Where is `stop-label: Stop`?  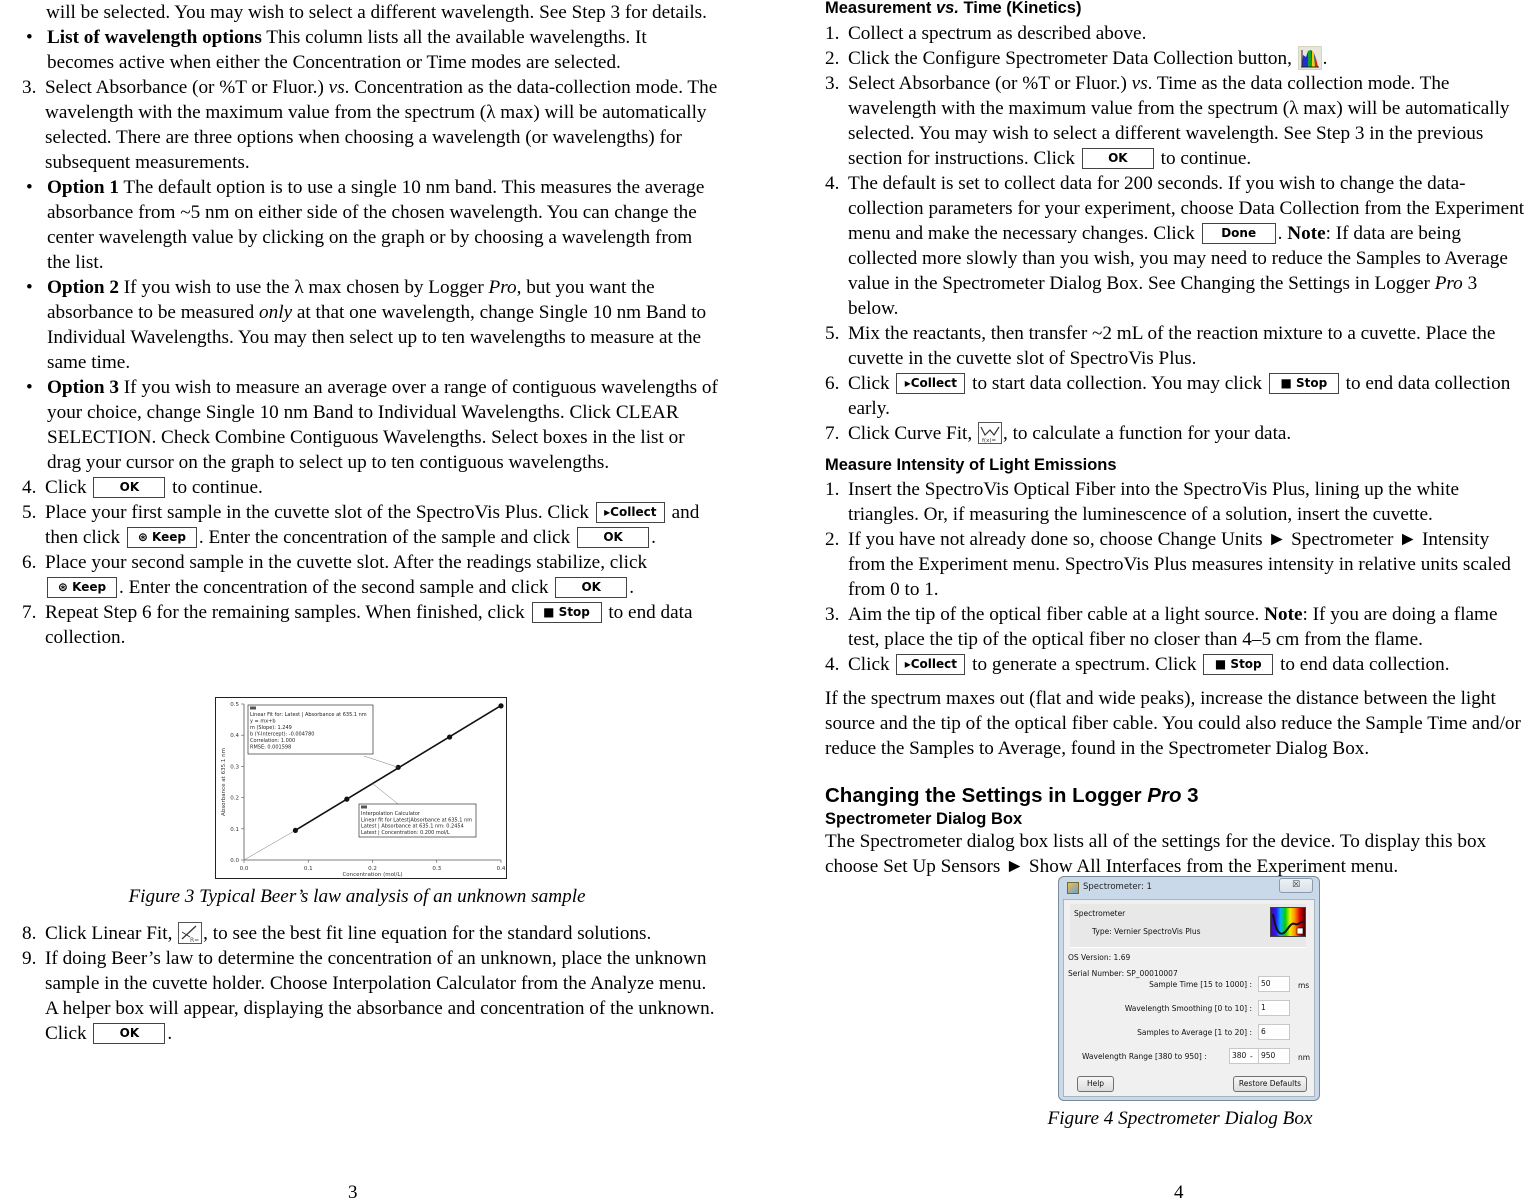
stop-label: Stop is located at coordinates (1246, 663).